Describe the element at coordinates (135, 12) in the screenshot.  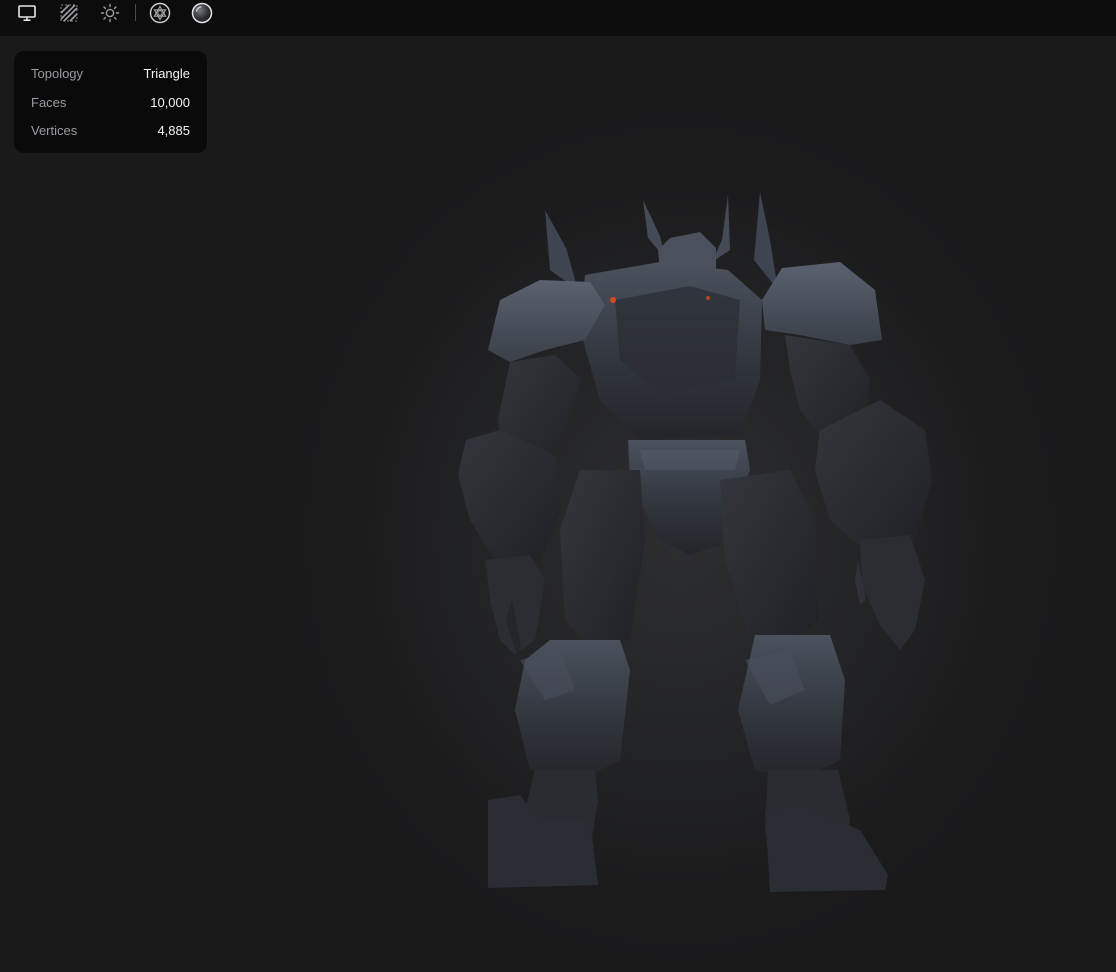
I see `toolbar-divider` at that location.